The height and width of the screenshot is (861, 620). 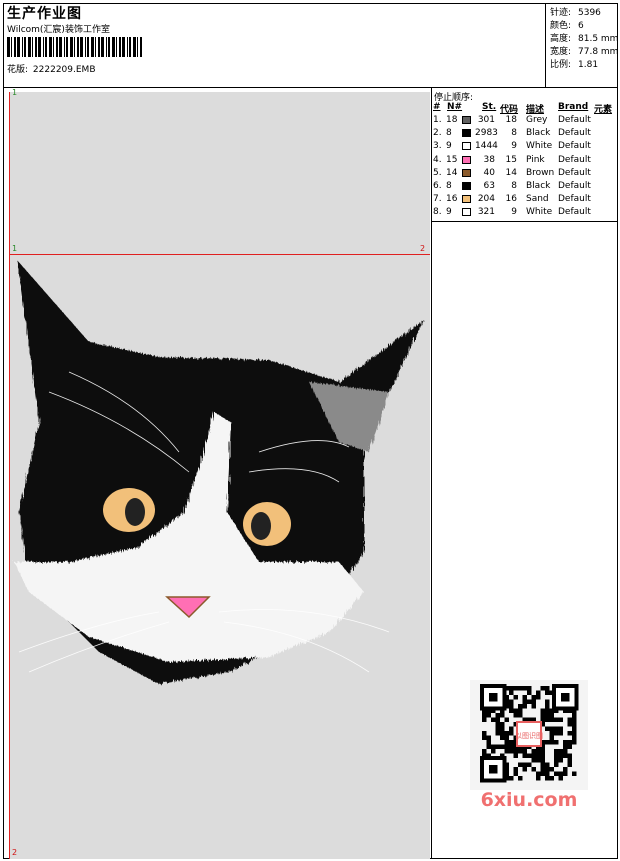 I want to click on marker-bottom-left: 2, so click(x=15, y=852).